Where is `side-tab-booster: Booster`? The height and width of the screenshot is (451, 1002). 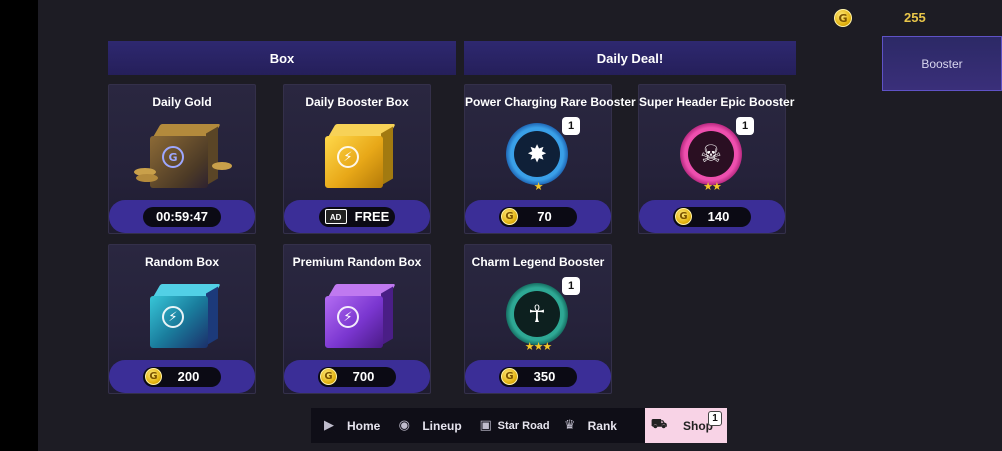 side-tab-booster: Booster is located at coordinates (942, 63).